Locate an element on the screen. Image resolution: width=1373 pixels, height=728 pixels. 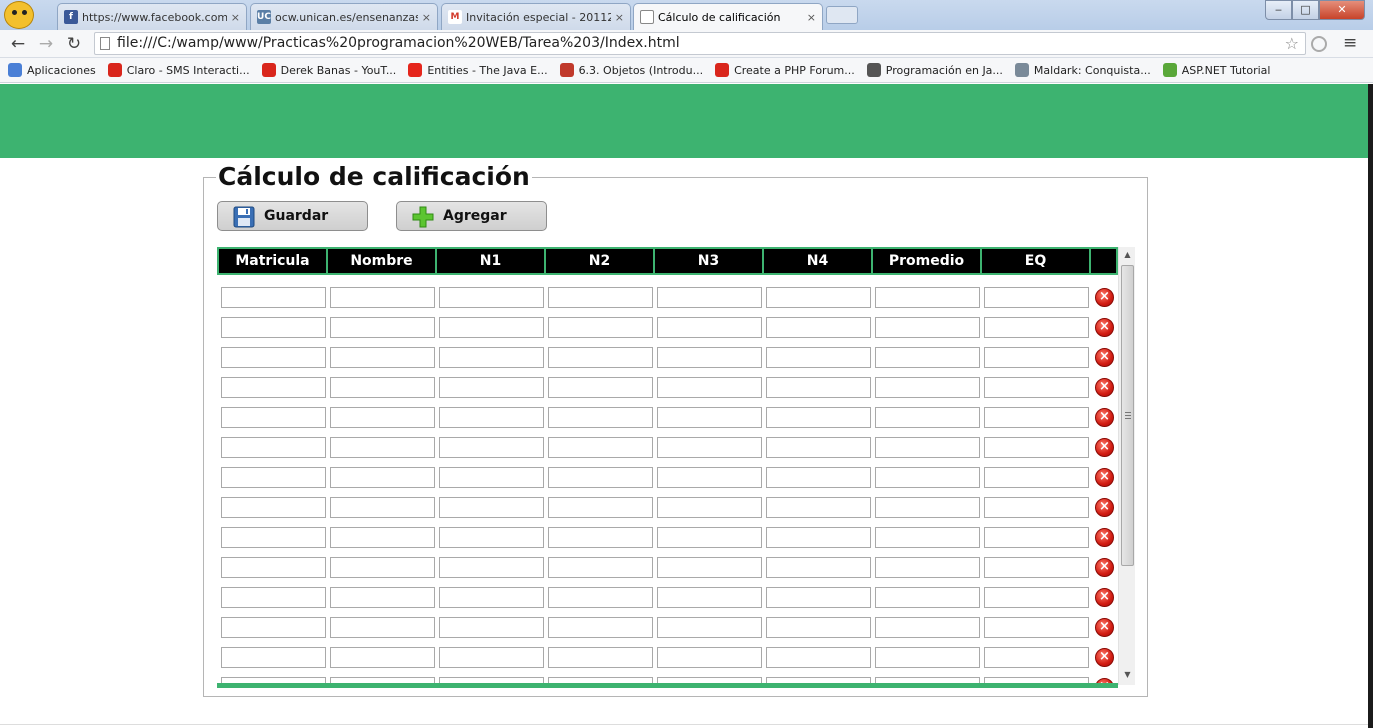
bookmark-item: Aplicaciones is located at coordinates (52, 70).